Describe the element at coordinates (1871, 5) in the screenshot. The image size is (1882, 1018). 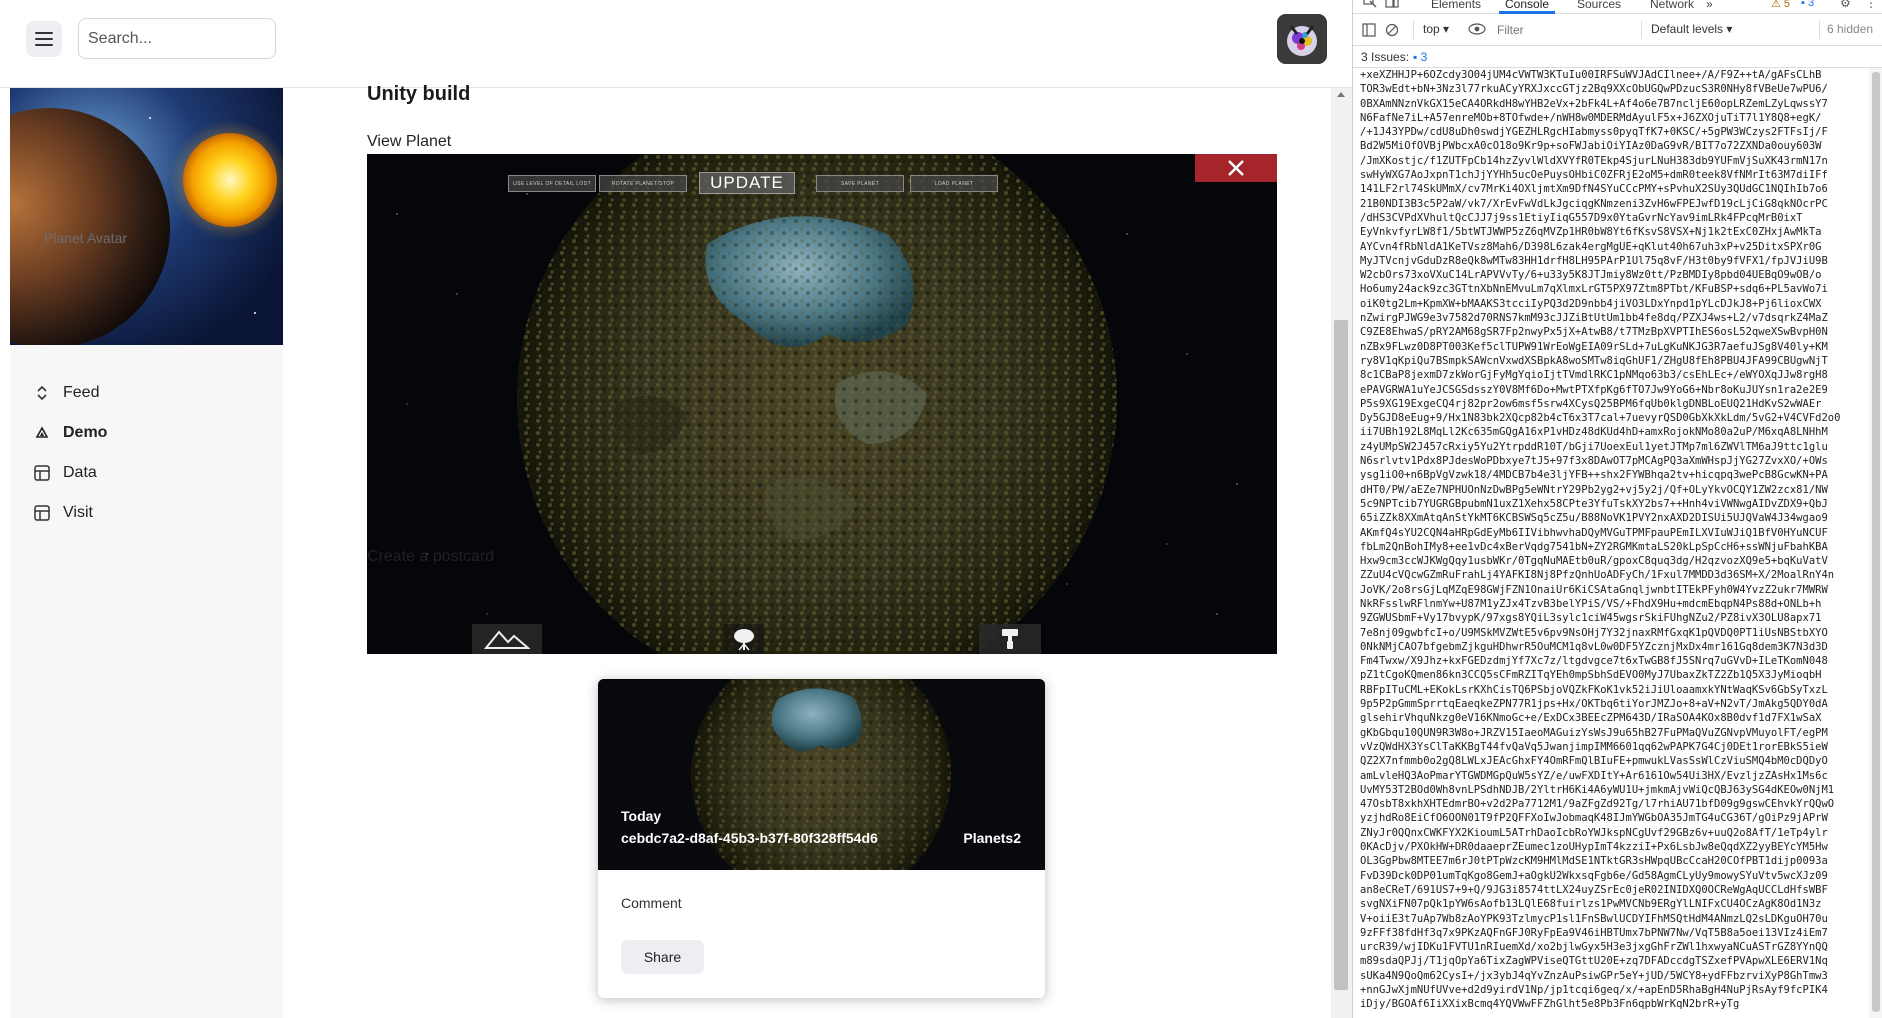
I see `more-options-icon: ⋮` at that location.